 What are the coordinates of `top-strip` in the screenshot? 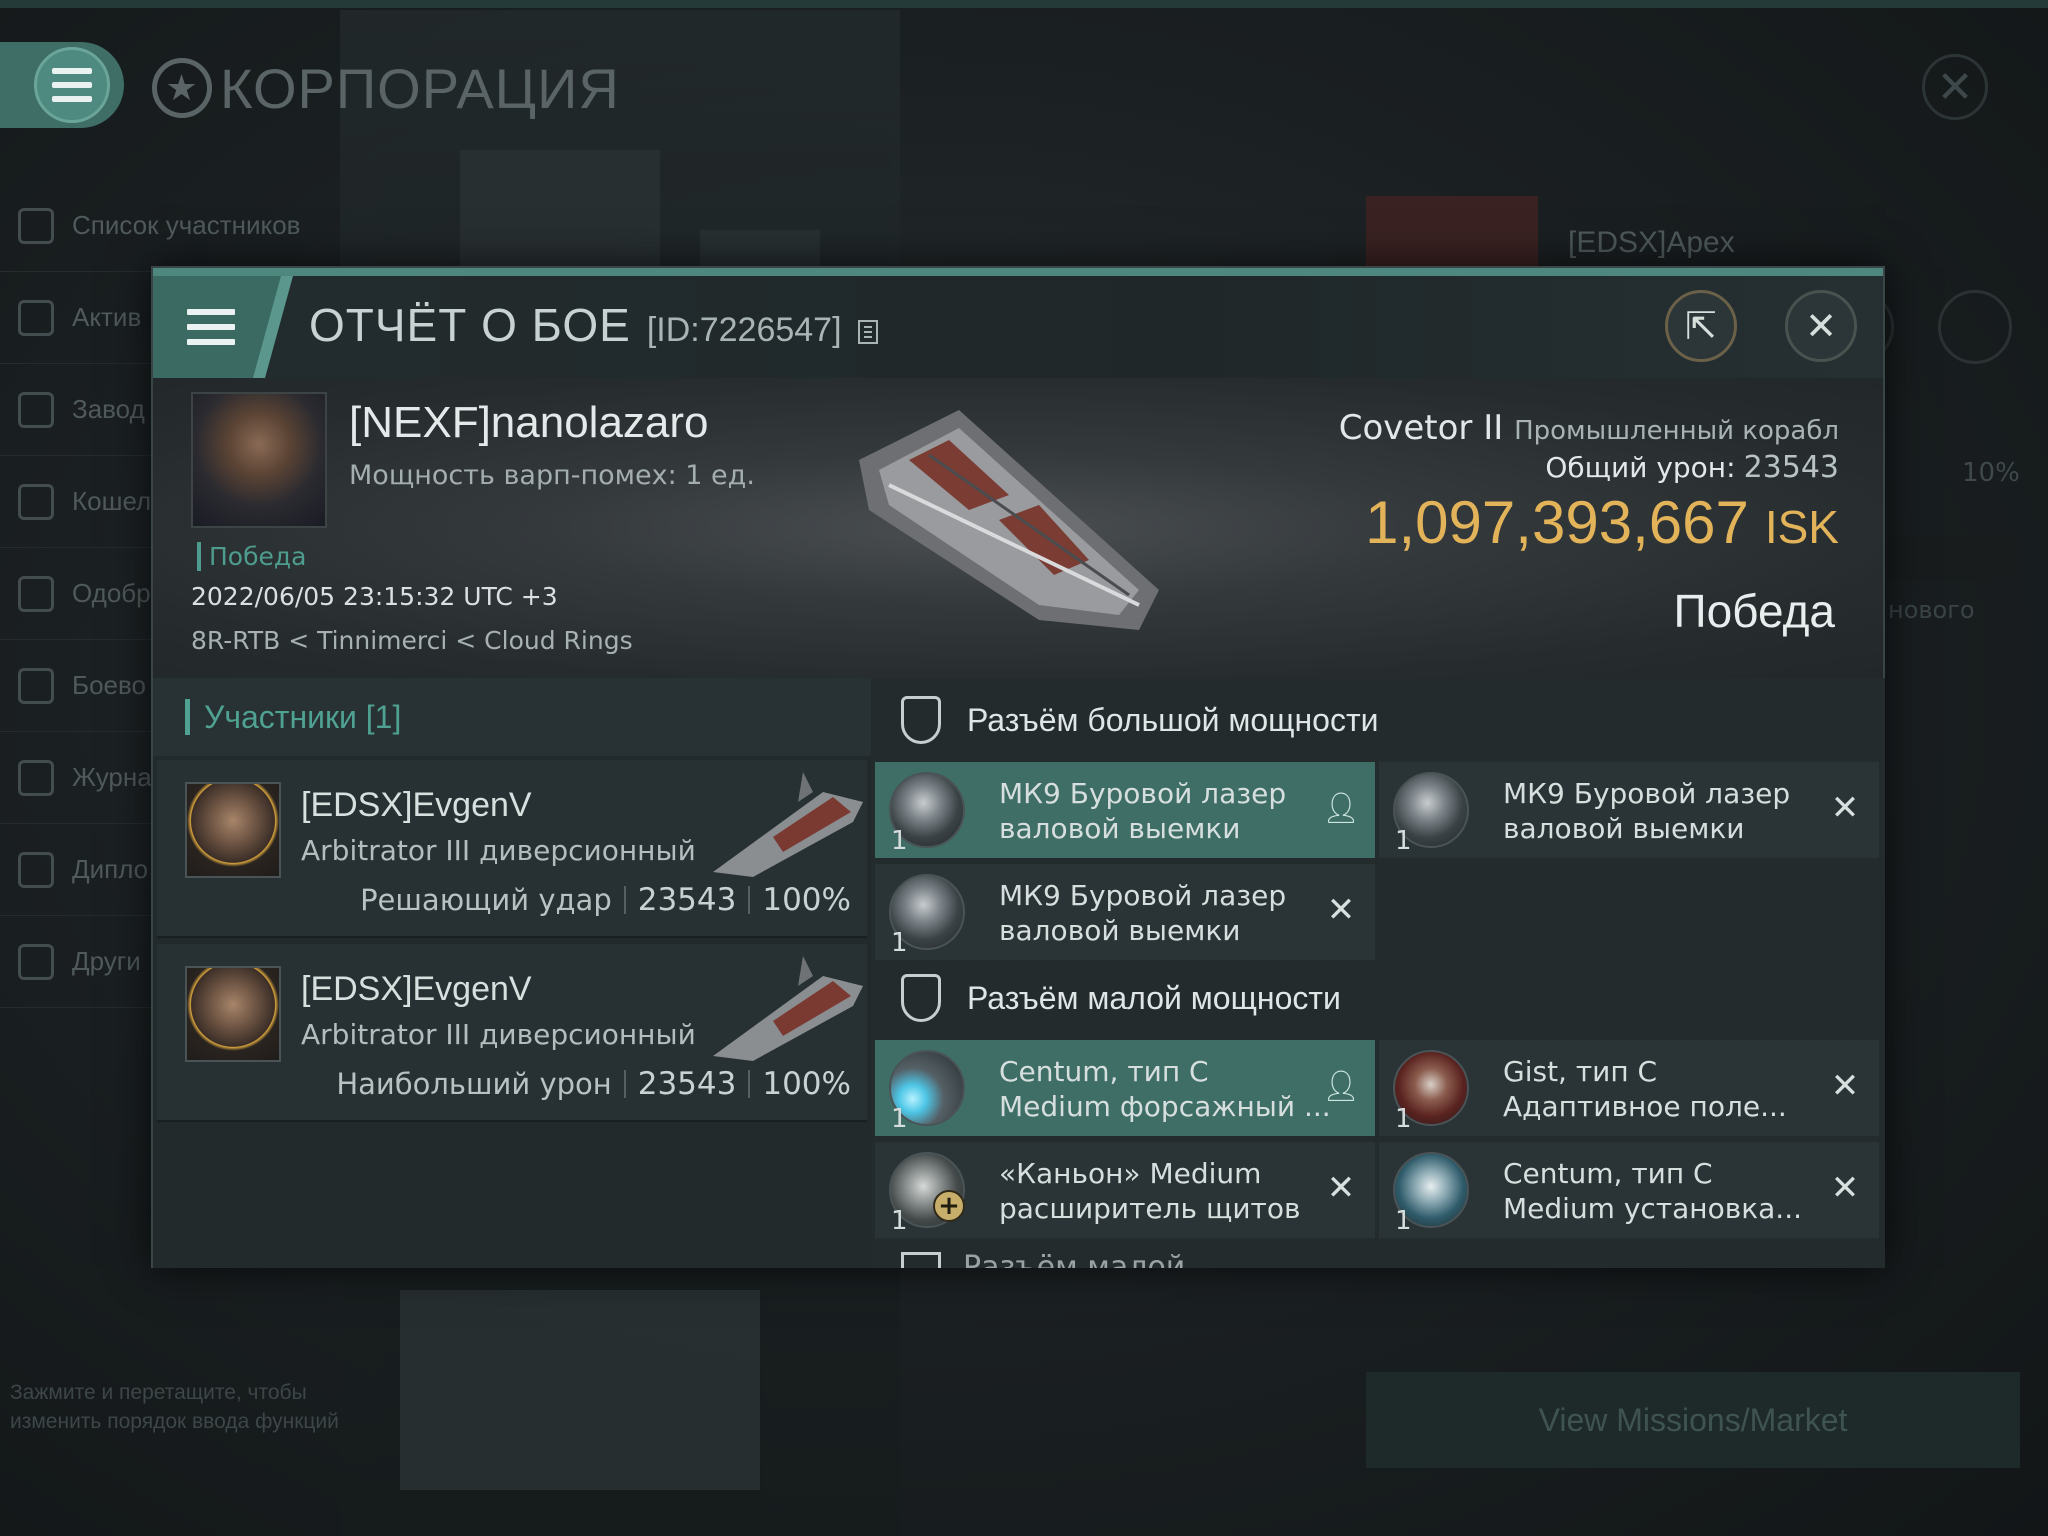 It's located at (1024, 4).